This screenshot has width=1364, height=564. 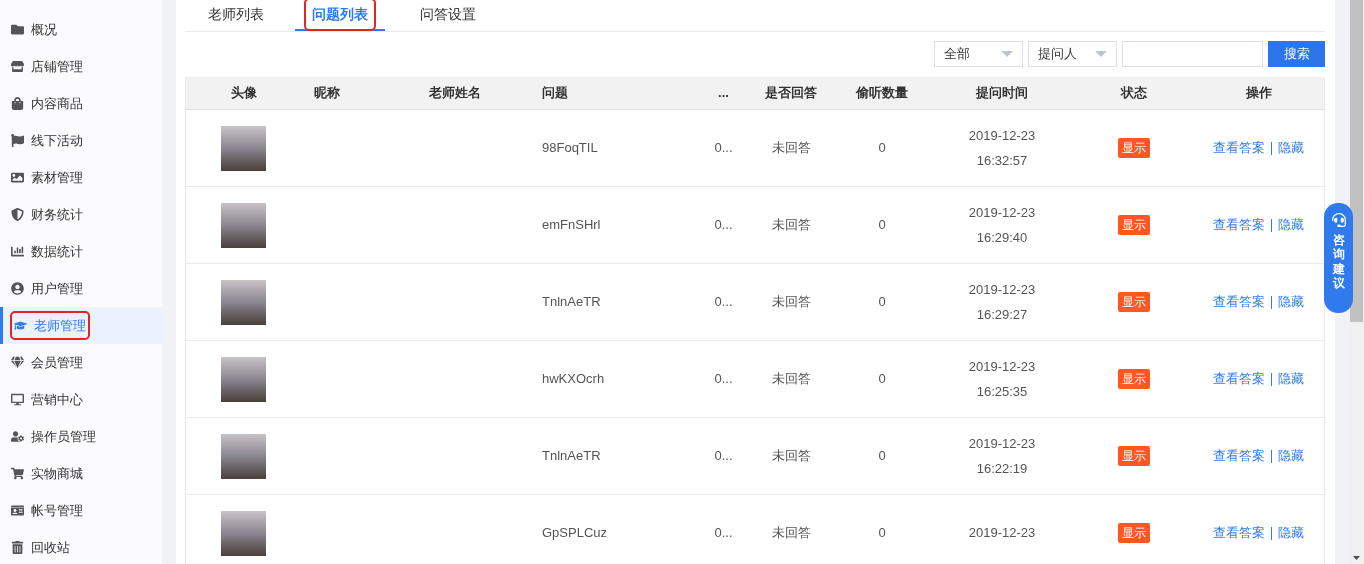 I want to click on sidebar-label: 线下活动, so click(x=57, y=140).